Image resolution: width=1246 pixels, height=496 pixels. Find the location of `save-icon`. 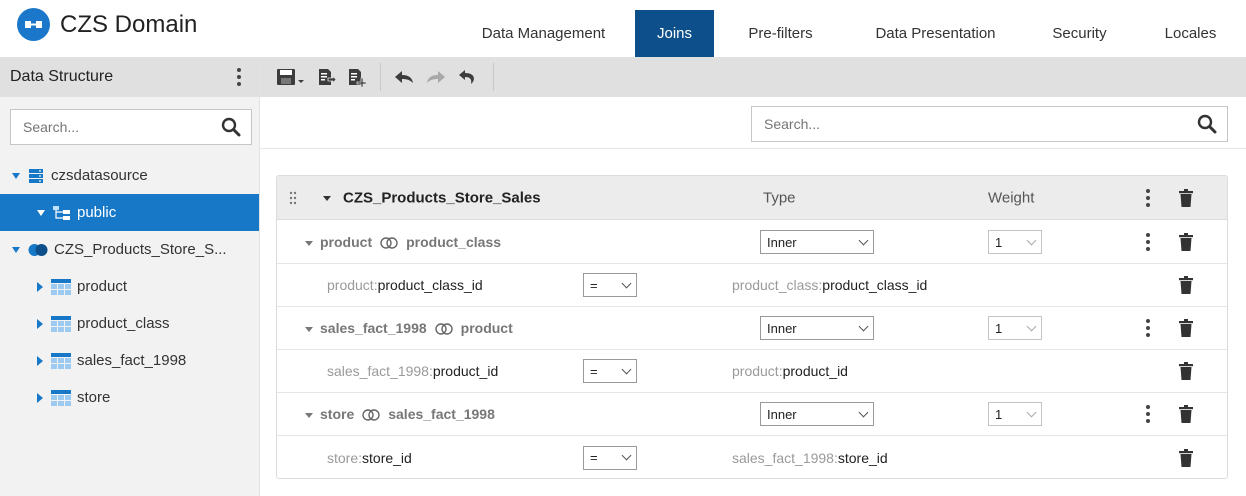

save-icon is located at coordinates (290, 77).